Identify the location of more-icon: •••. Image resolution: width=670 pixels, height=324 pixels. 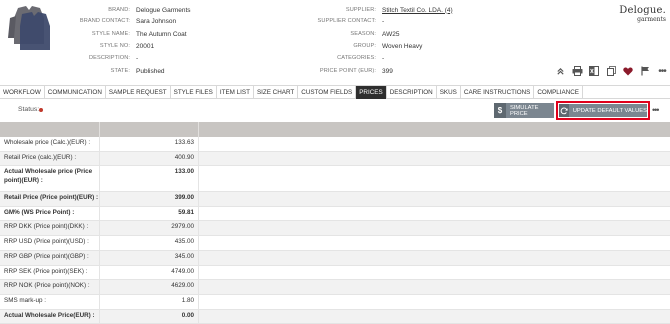
(662, 71).